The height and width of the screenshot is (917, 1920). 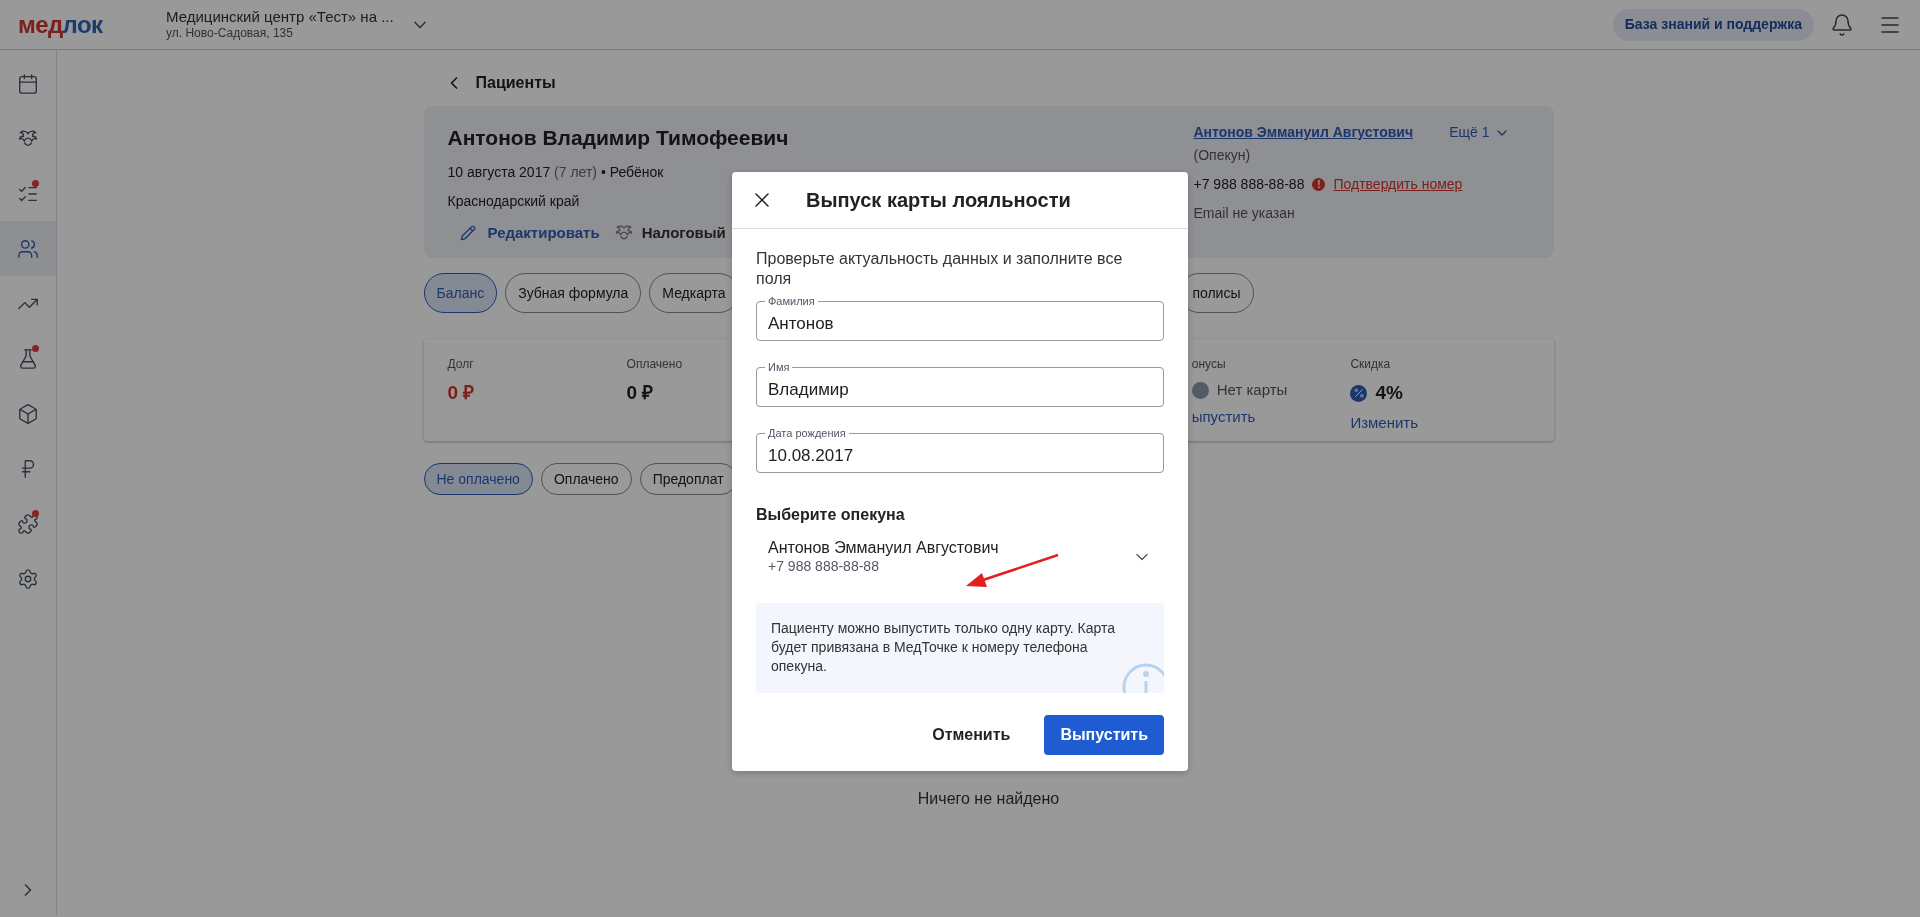 I want to click on alert-icon: !, so click(x=1319, y=184).